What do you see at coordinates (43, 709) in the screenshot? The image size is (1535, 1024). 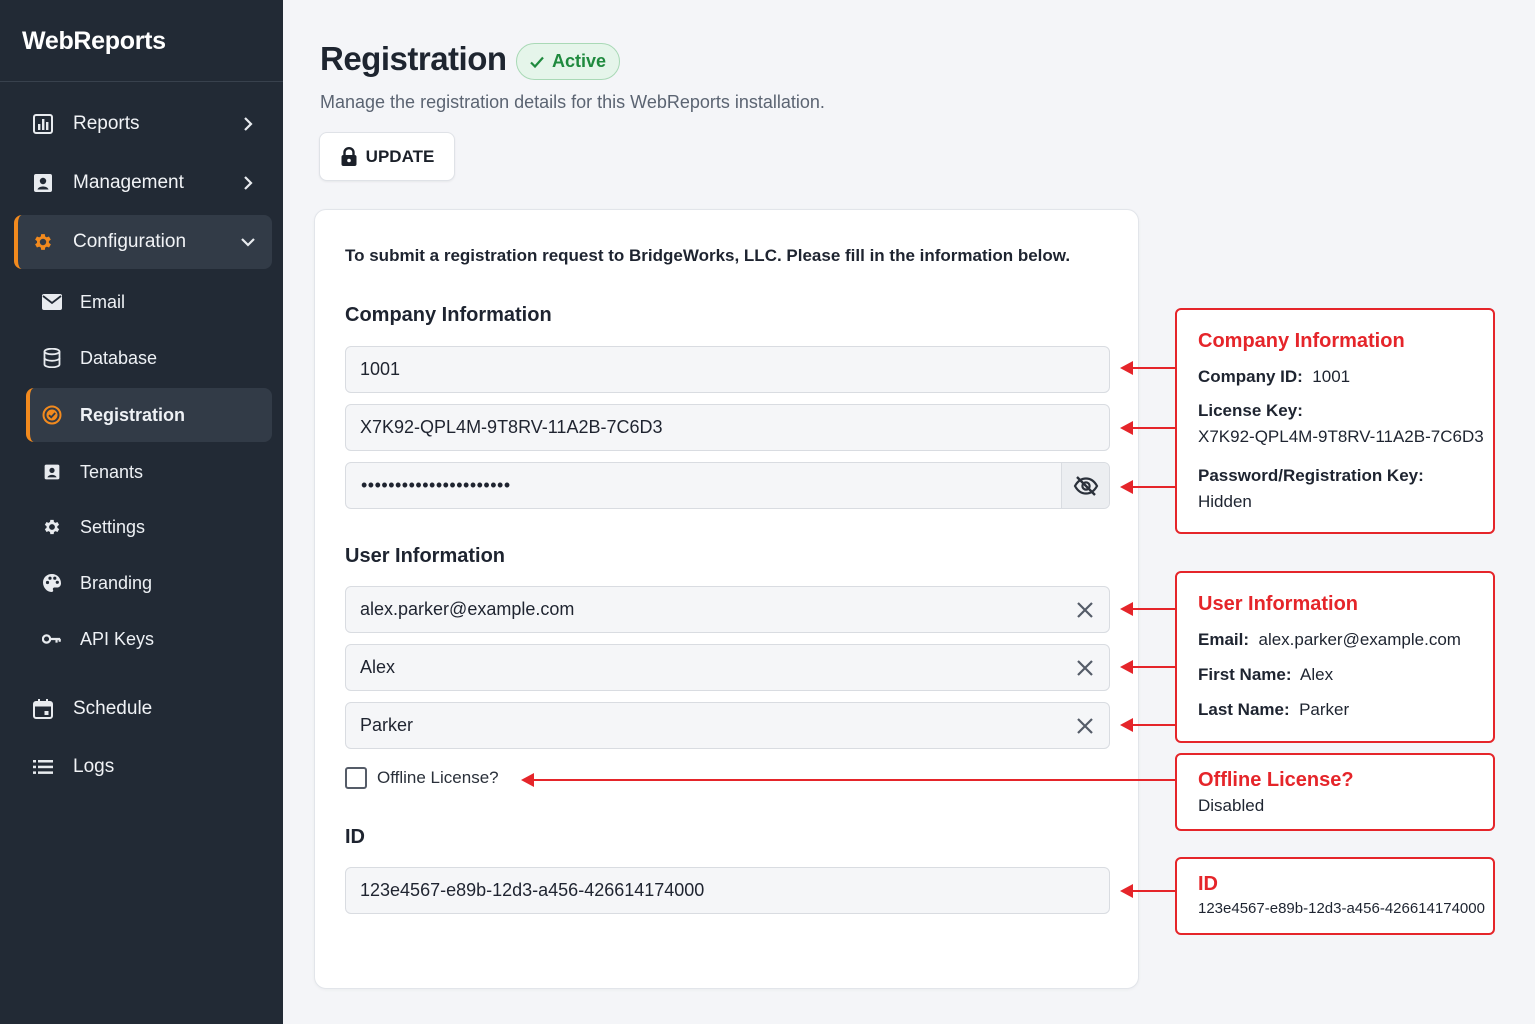 I see `calendar-icon` at bounding box center [43, 709].